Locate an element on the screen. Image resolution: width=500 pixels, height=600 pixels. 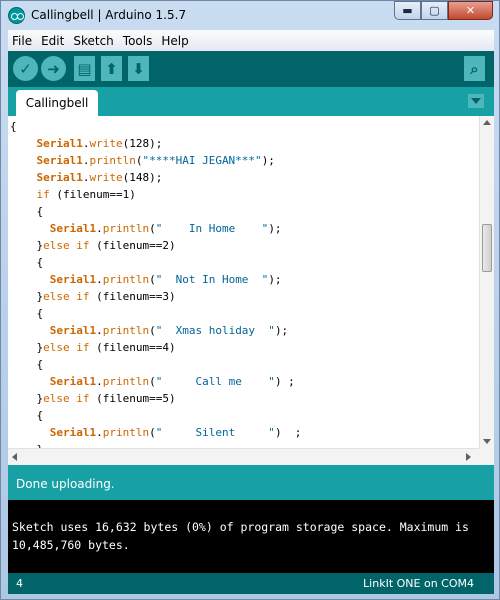
code-line: }else if (filenum==5) is located at coordinates (244, 398).